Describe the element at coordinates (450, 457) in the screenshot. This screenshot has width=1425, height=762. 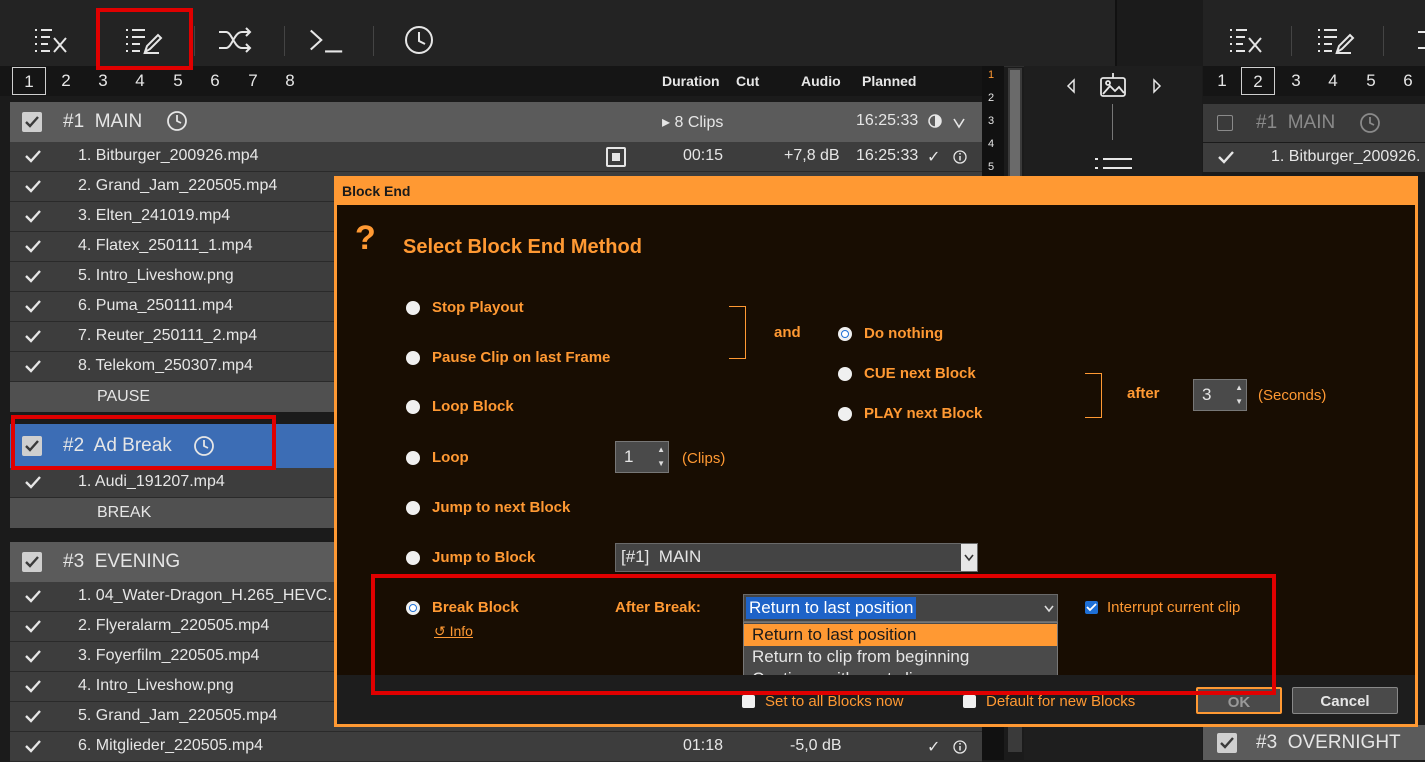
I see `loop-label: Loop` at that location.